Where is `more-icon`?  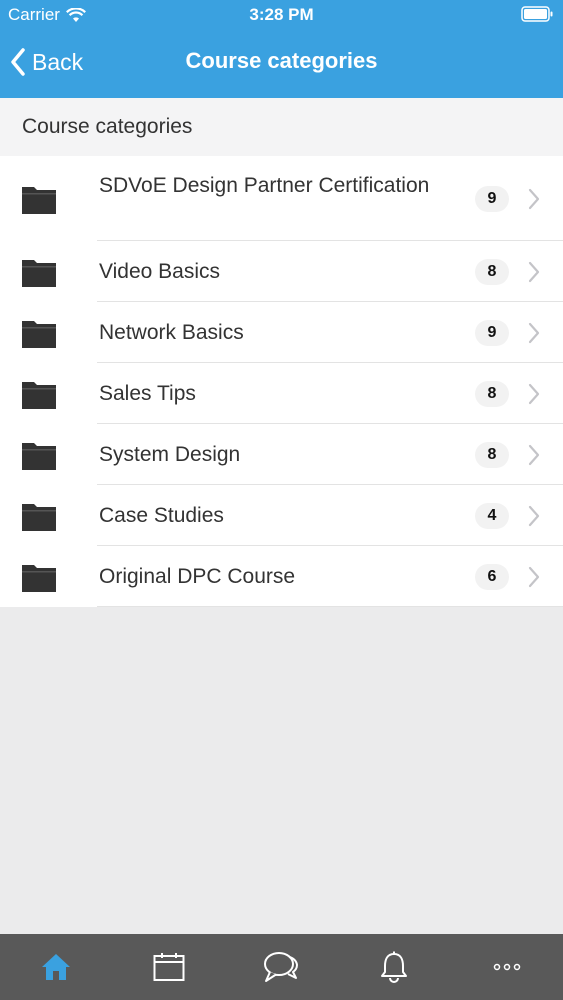
more-icon is located at coordinates (506, 967).